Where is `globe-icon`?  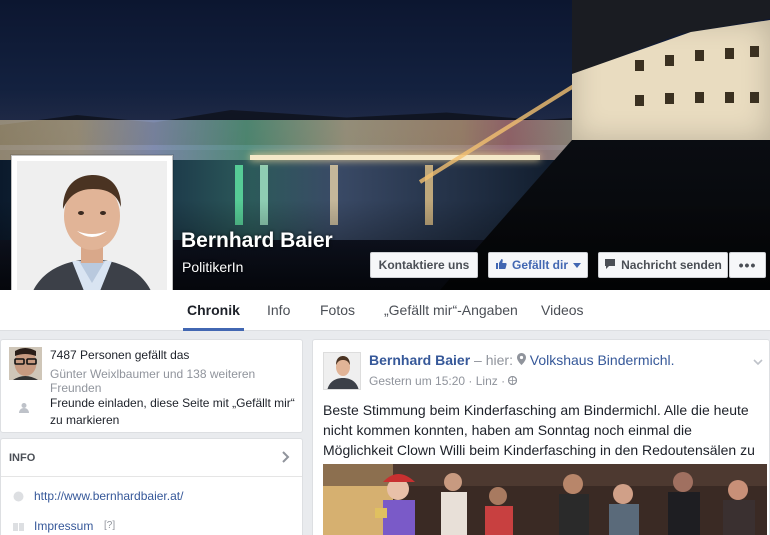
globe-icon is located at coordinates (18, 498).